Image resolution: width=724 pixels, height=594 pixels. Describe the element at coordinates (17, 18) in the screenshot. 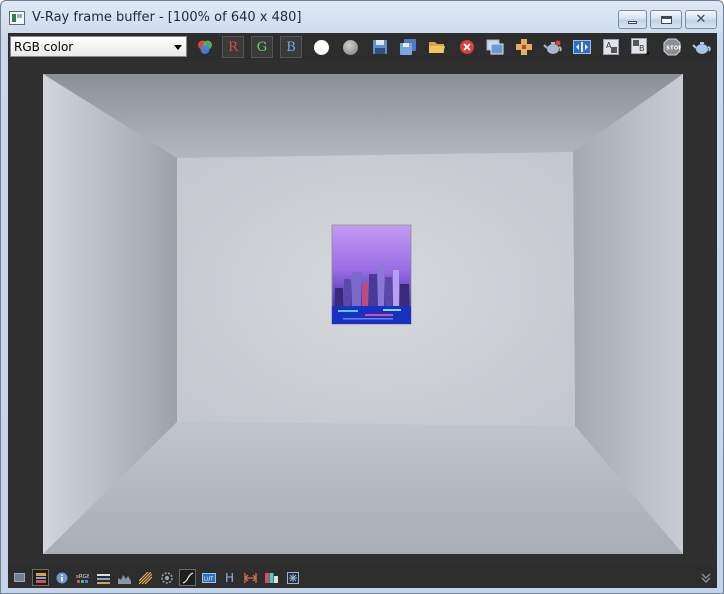

I see `vray-app-icon` at that location.